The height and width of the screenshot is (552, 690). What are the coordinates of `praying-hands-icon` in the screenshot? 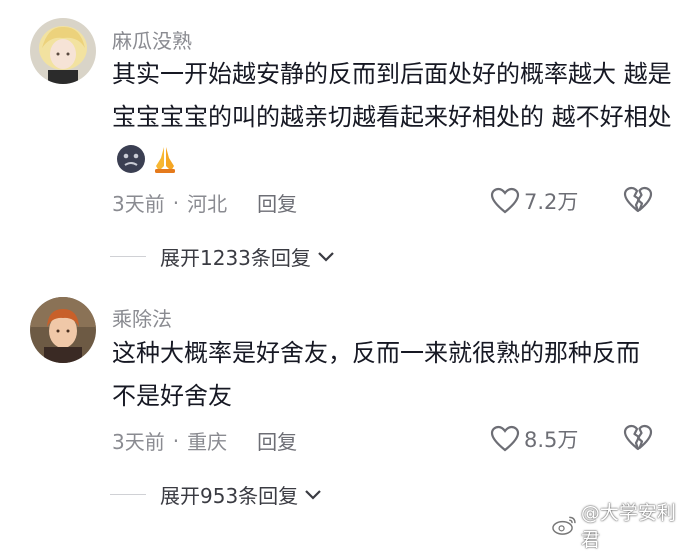 It's located at (165, 166).